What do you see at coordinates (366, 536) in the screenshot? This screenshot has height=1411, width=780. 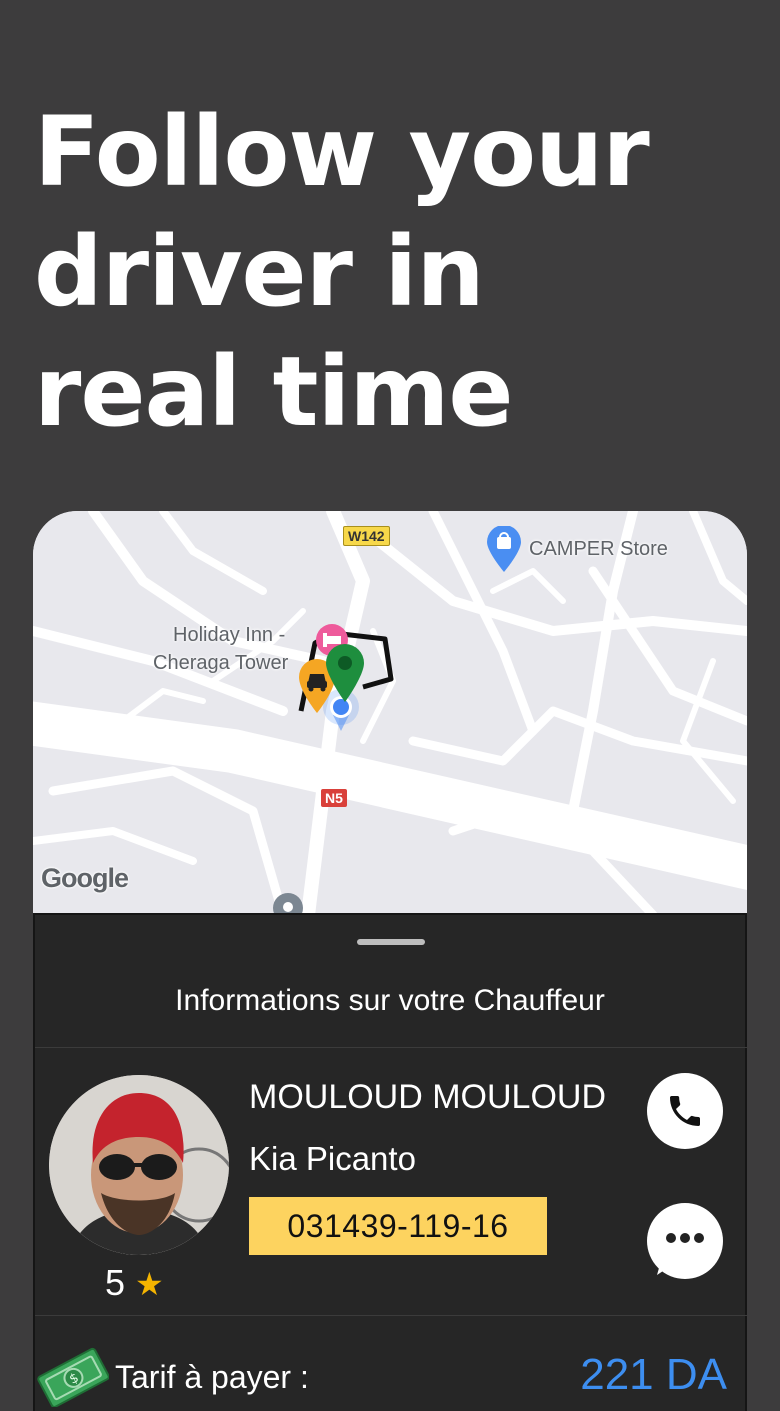 I see `road-shield-w142: W142` at bounding box center [366, 536].